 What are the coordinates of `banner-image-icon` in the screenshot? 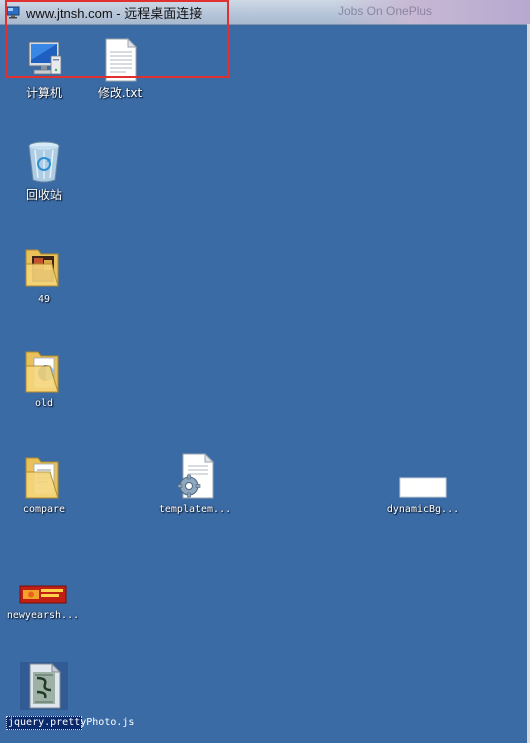 It's located at (43, 582).